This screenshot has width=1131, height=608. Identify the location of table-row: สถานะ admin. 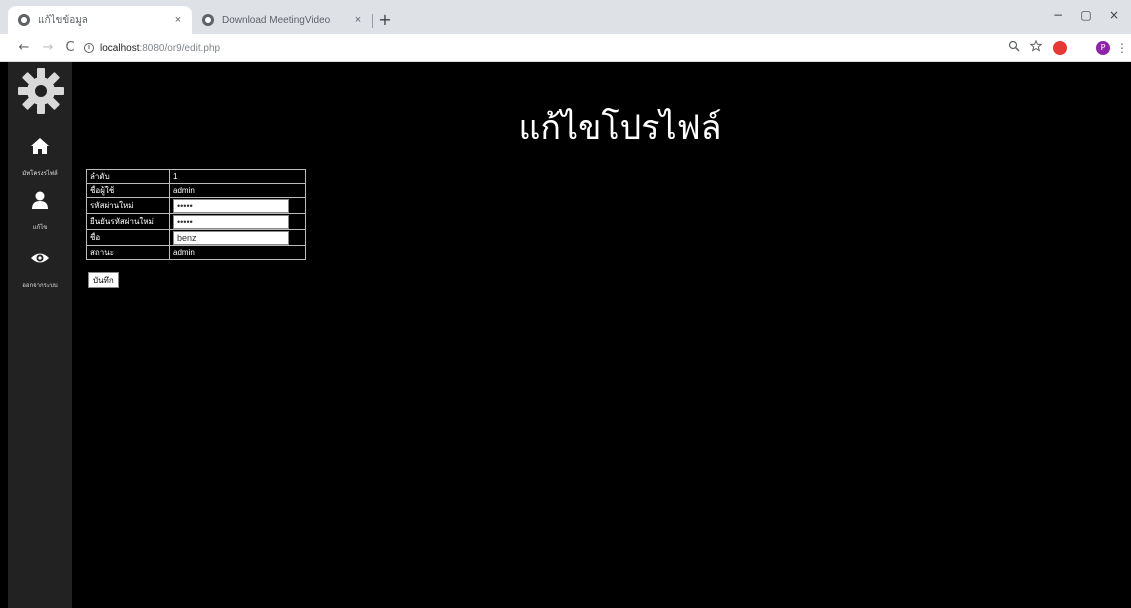
(196, 252).